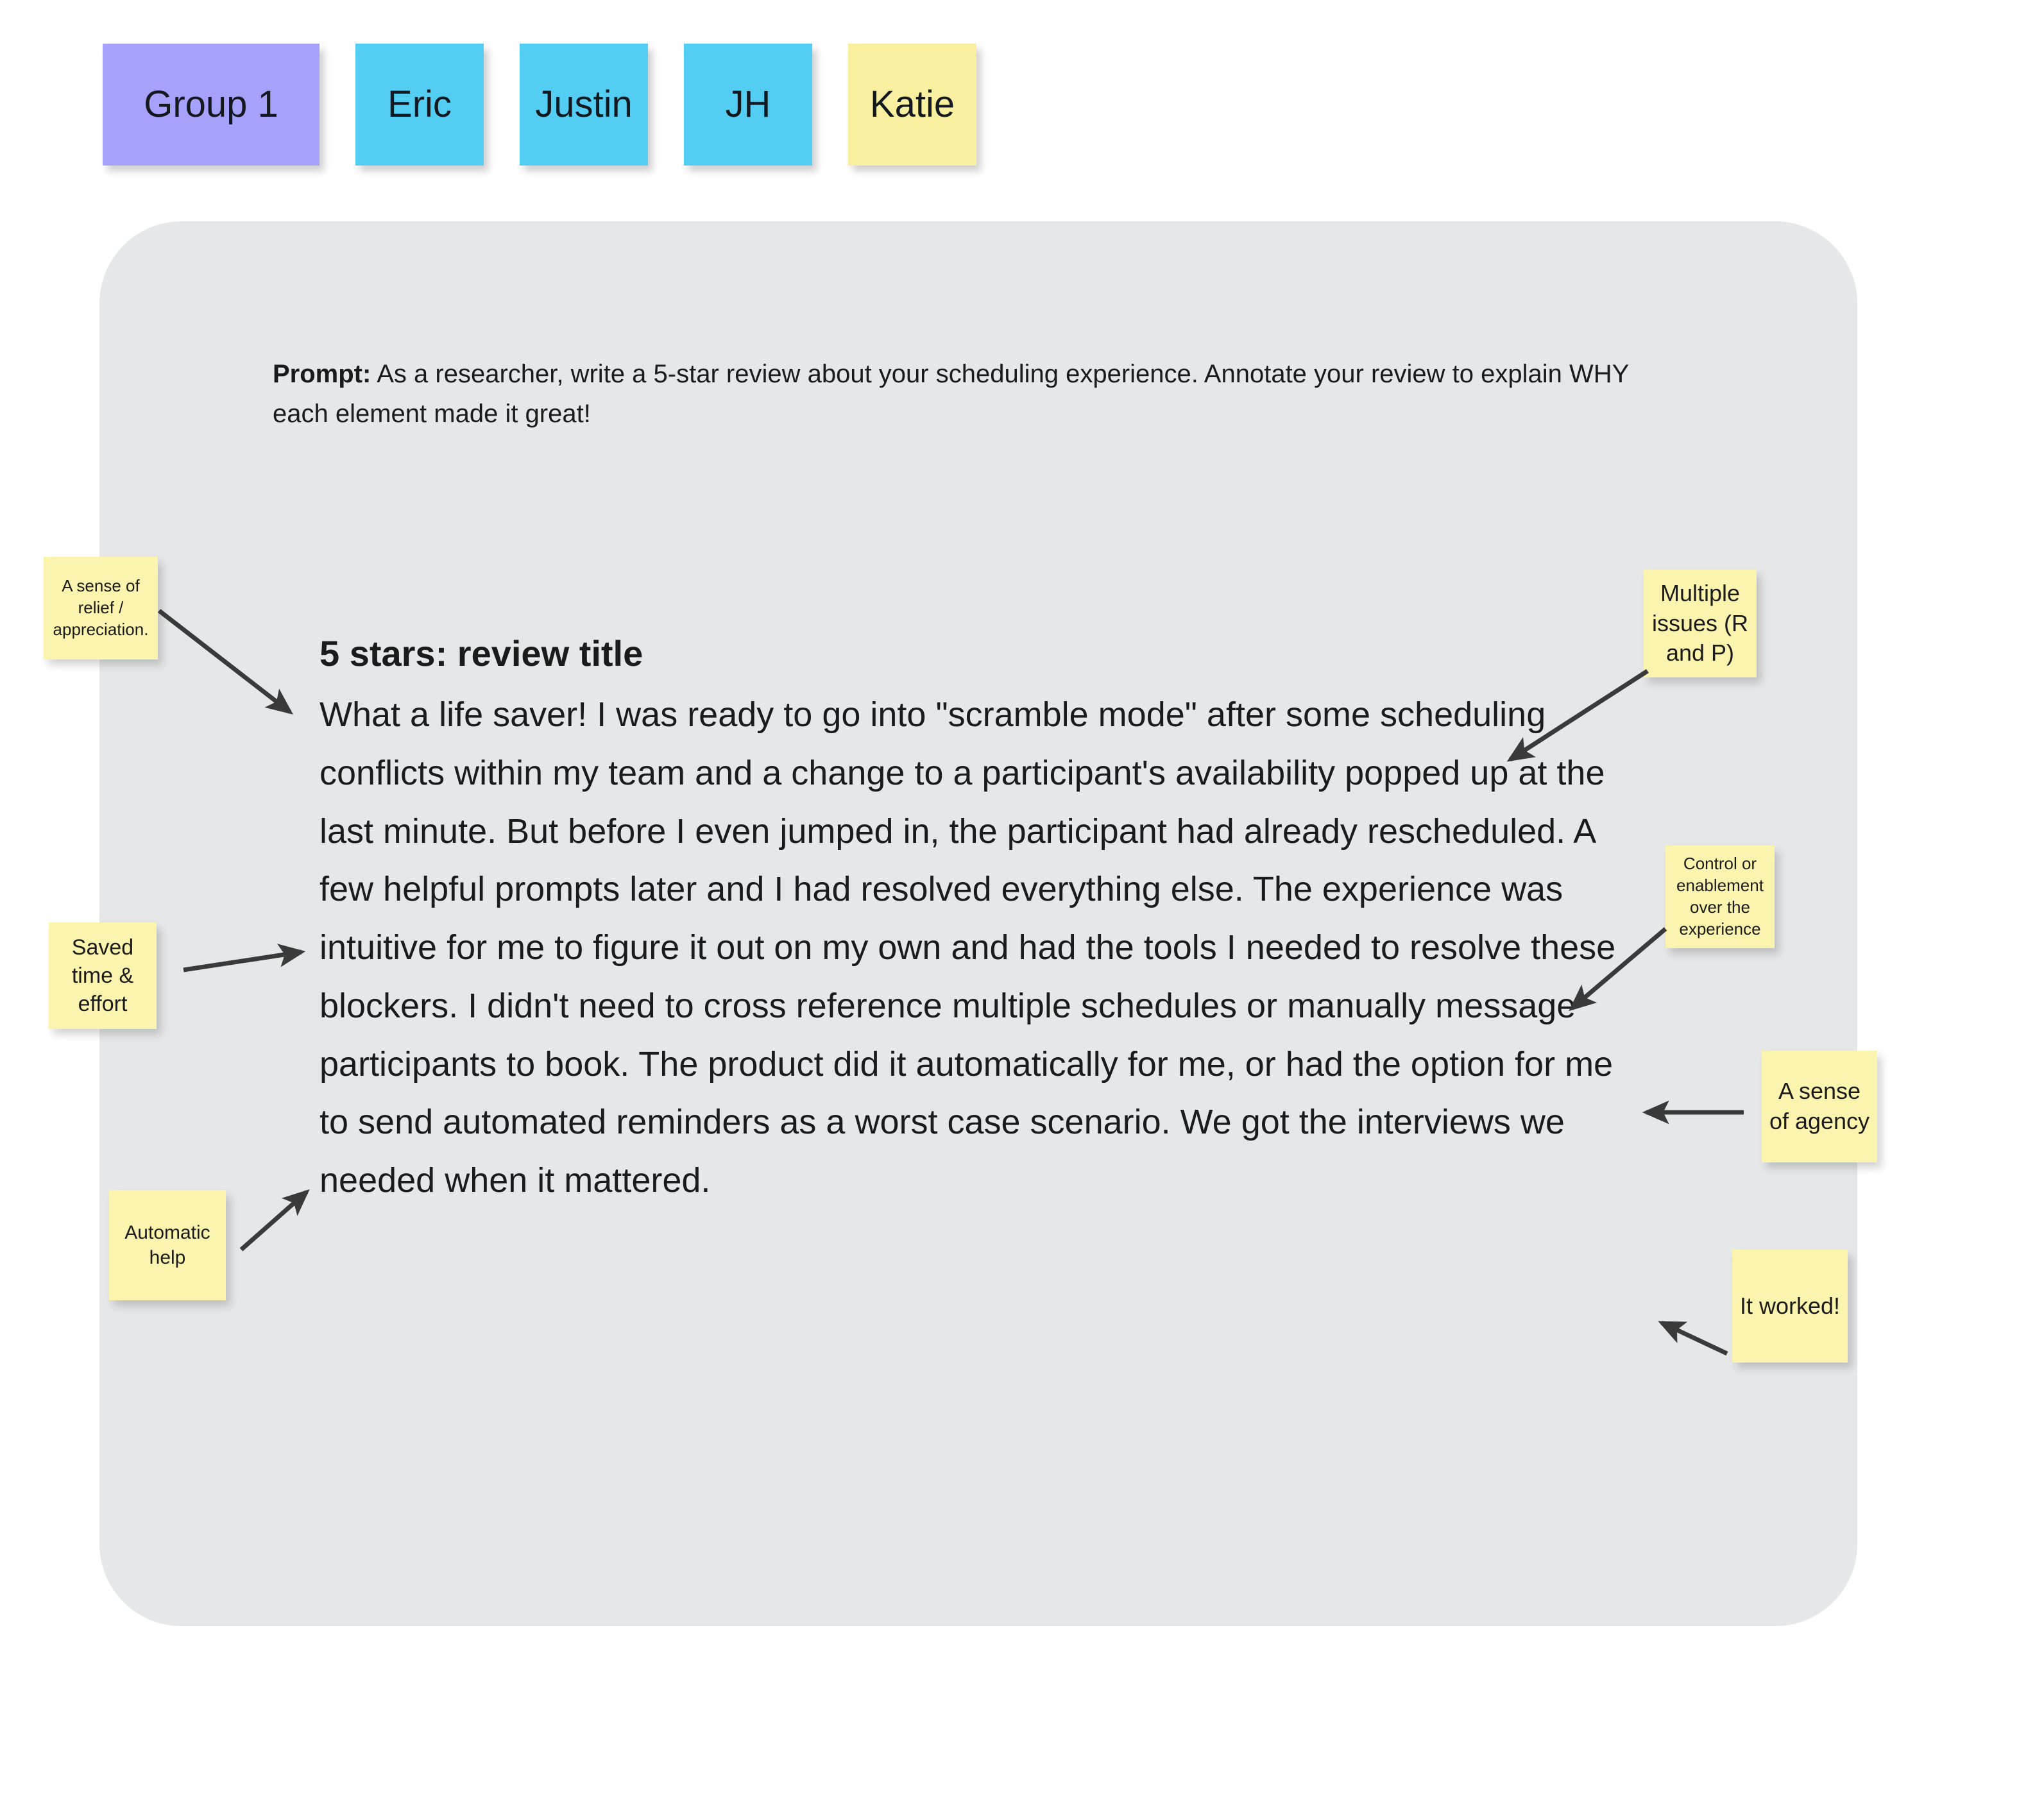 The image size is (2044, 1809). I want to click on sticky-note-label: Justin, so click(584, 104).